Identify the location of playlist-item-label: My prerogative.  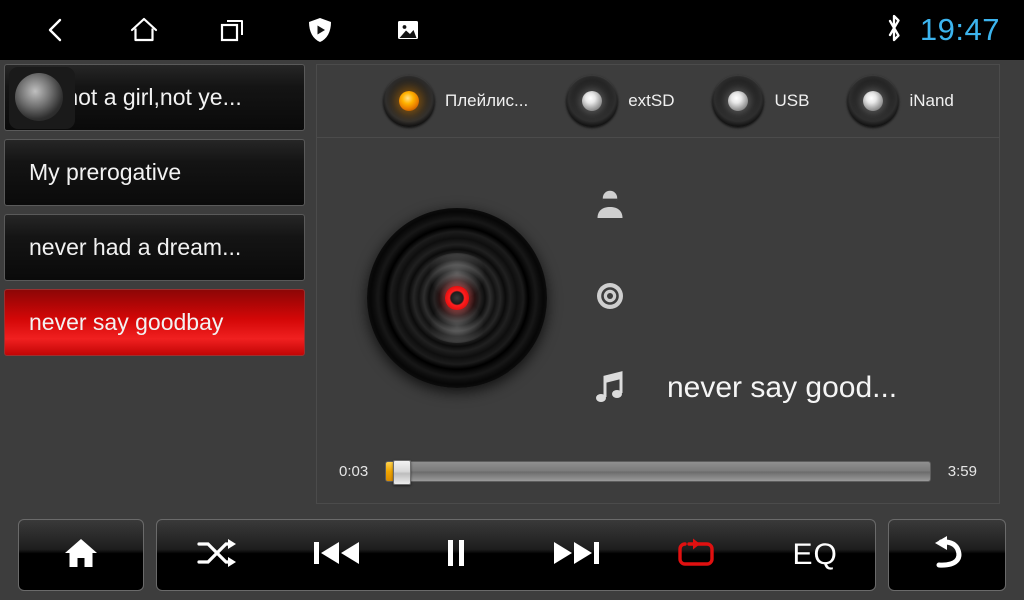
(105, 172).